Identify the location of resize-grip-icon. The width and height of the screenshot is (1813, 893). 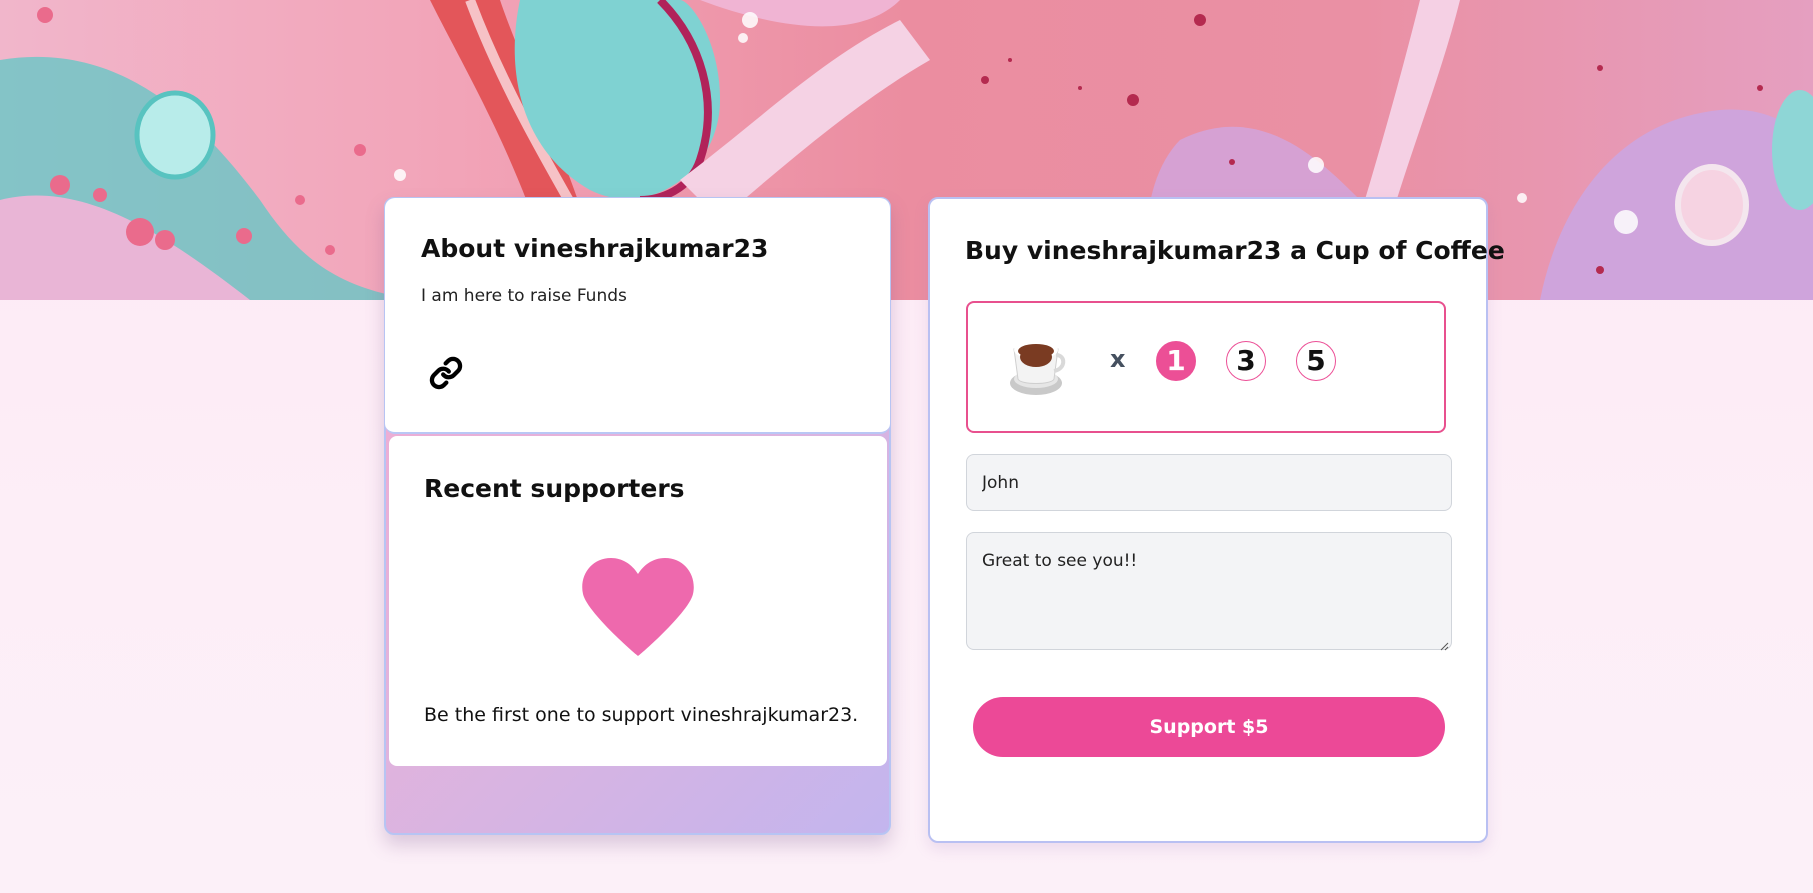
(1444, 643).